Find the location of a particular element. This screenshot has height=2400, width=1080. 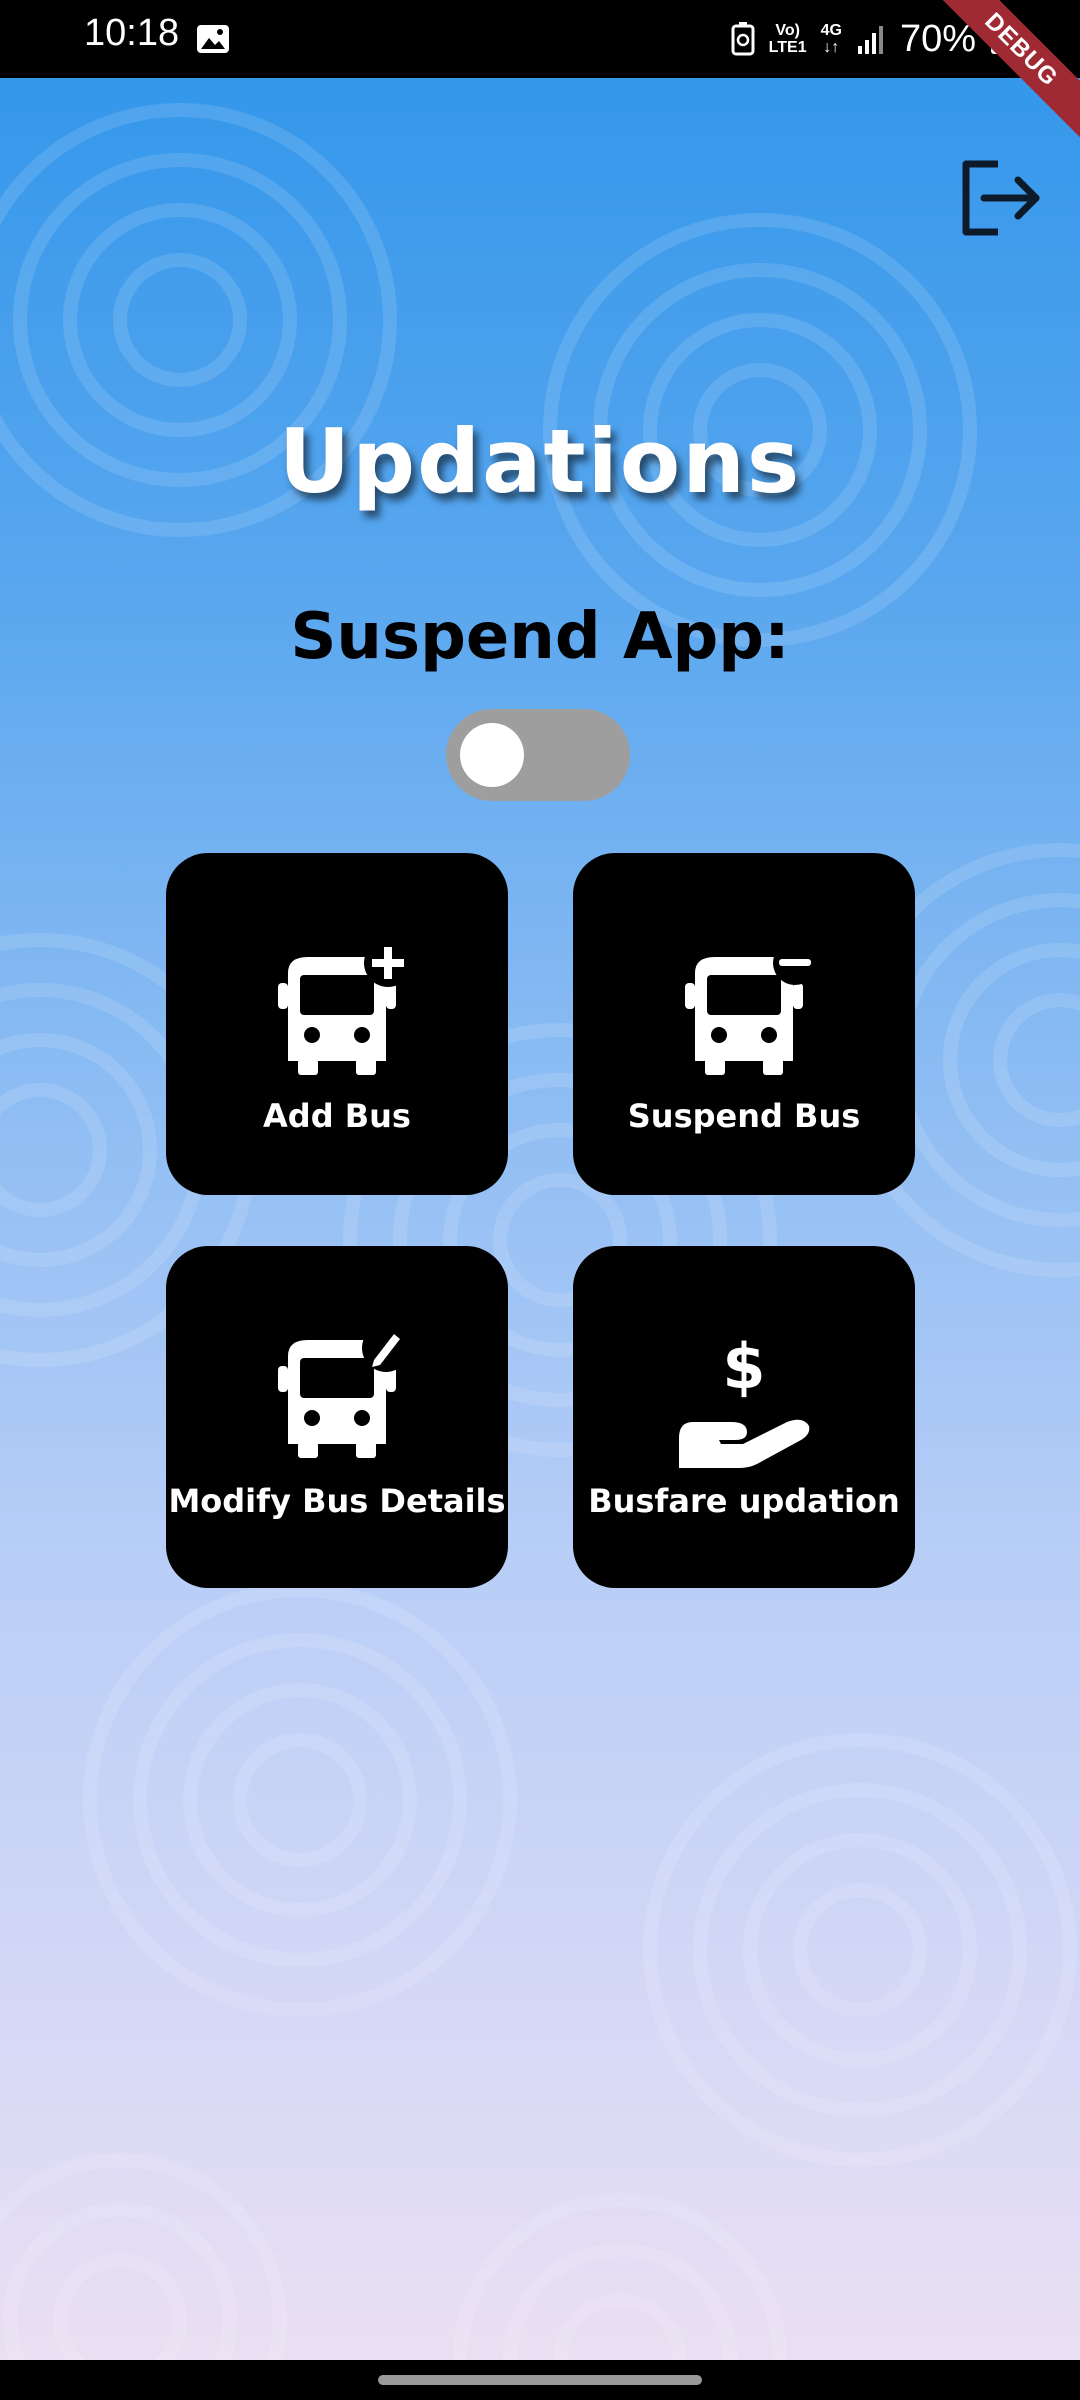

logout-icon is located at coordinates (1001, 198).